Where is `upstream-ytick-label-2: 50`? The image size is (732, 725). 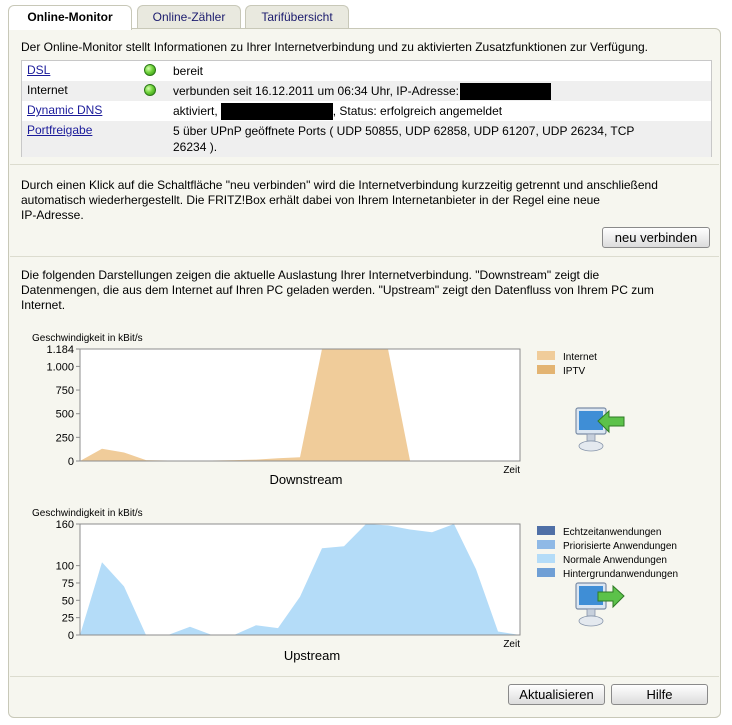
upstream-ytick-label-2: 50 is located at coordinates (68, 601).